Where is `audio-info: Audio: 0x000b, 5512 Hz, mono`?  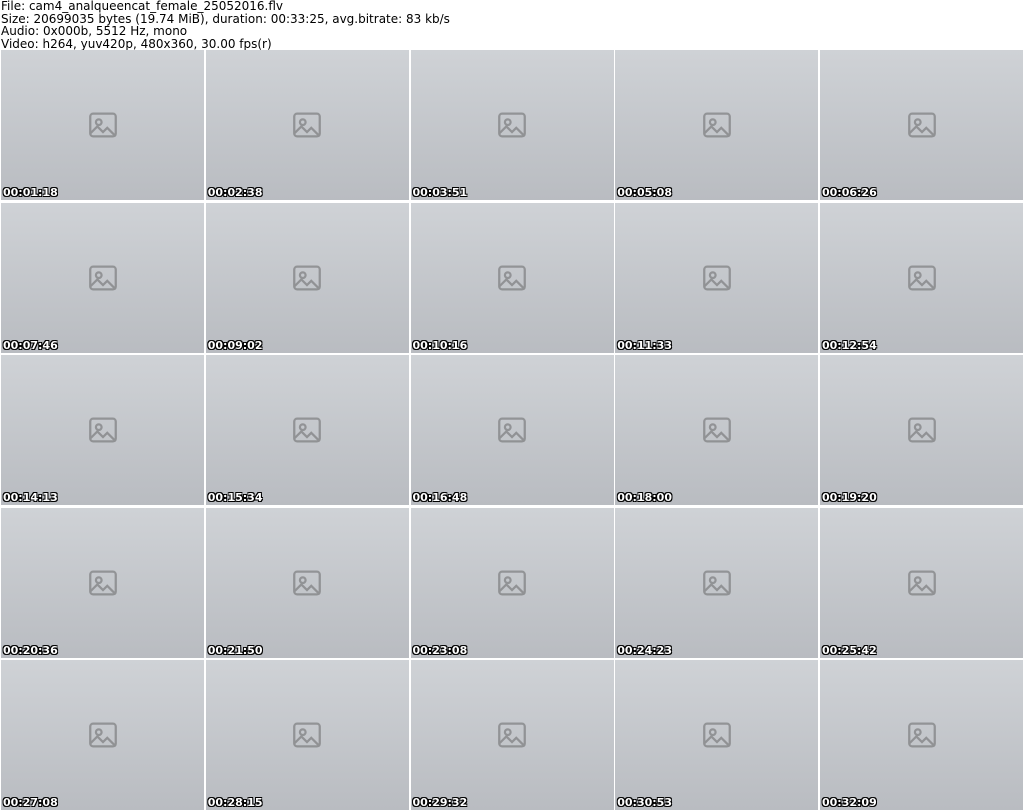 audio-info: Audio: 0x000b, 5512 Hz, mono is located at coordinates (94, 31).